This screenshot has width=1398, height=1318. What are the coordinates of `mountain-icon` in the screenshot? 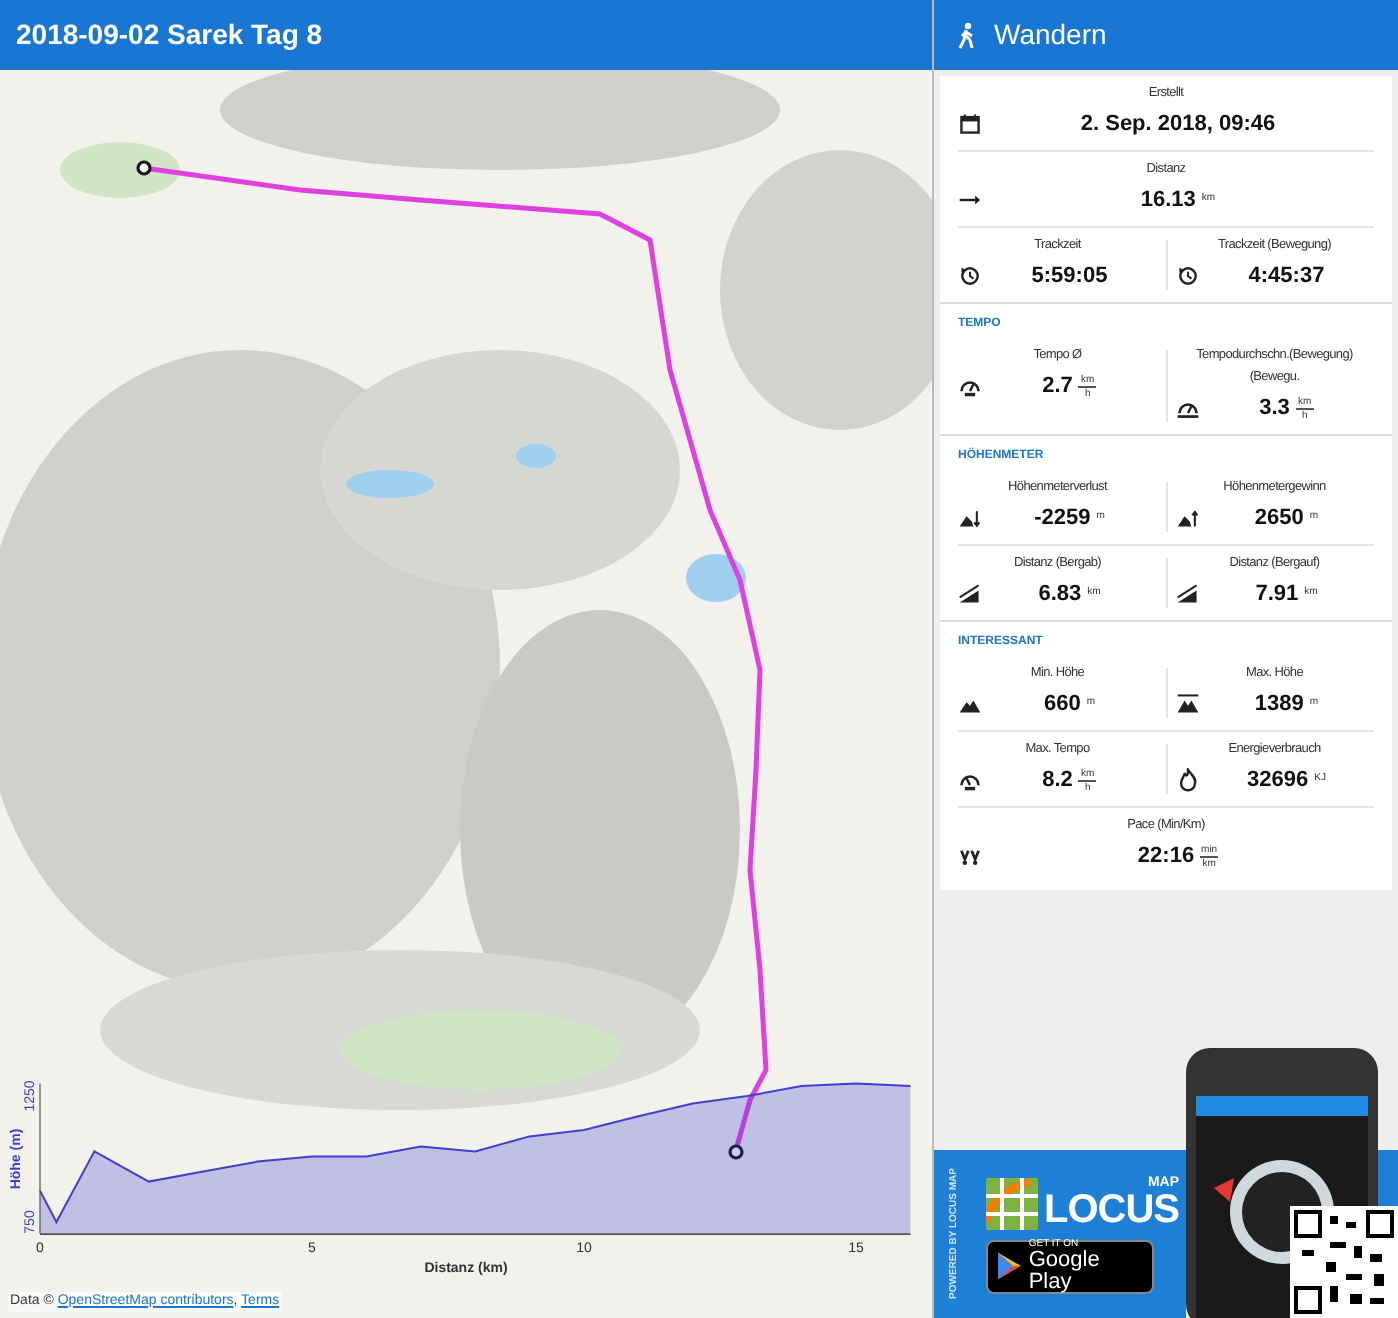 It's located at (1187, 704).